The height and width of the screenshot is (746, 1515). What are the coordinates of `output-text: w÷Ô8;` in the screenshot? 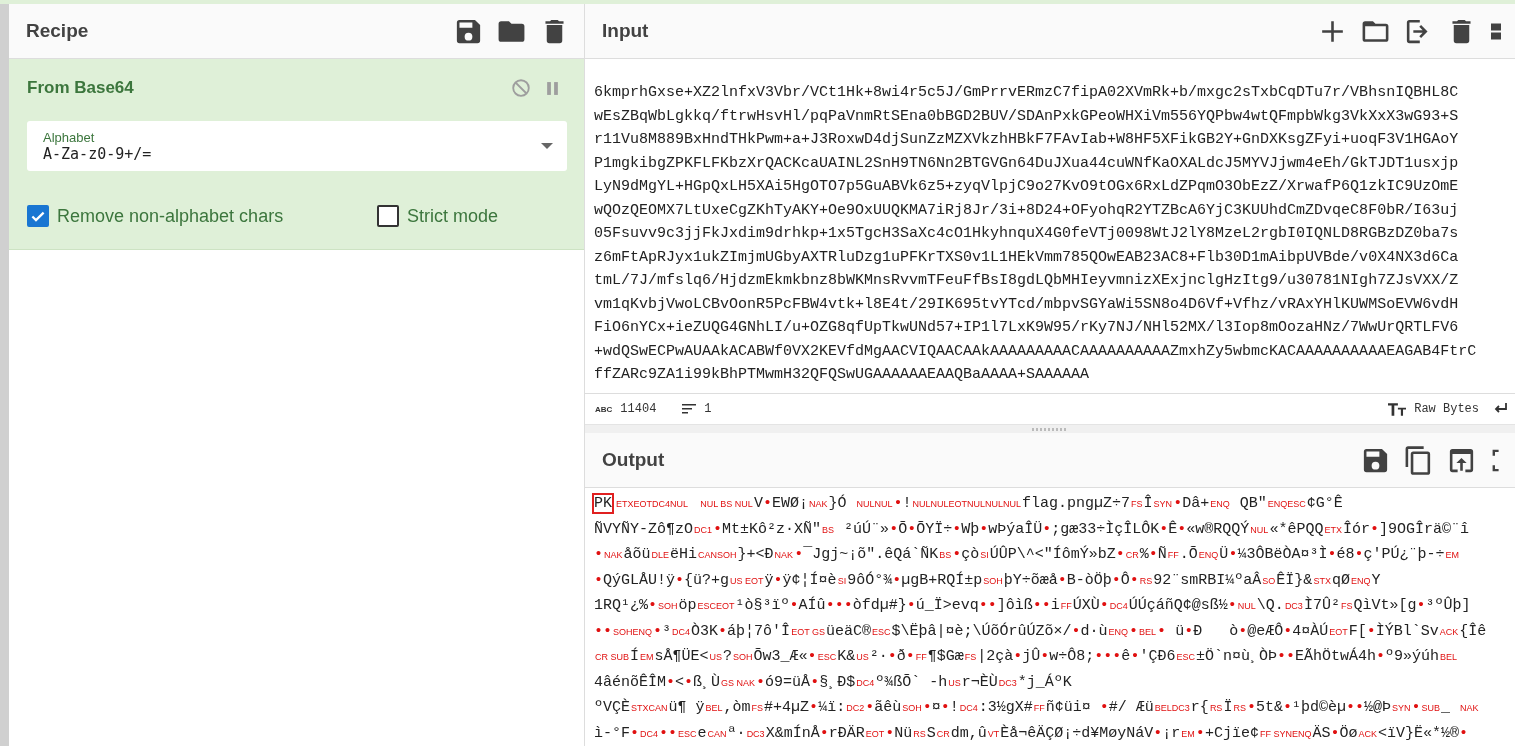 It's located at (1072, 656).